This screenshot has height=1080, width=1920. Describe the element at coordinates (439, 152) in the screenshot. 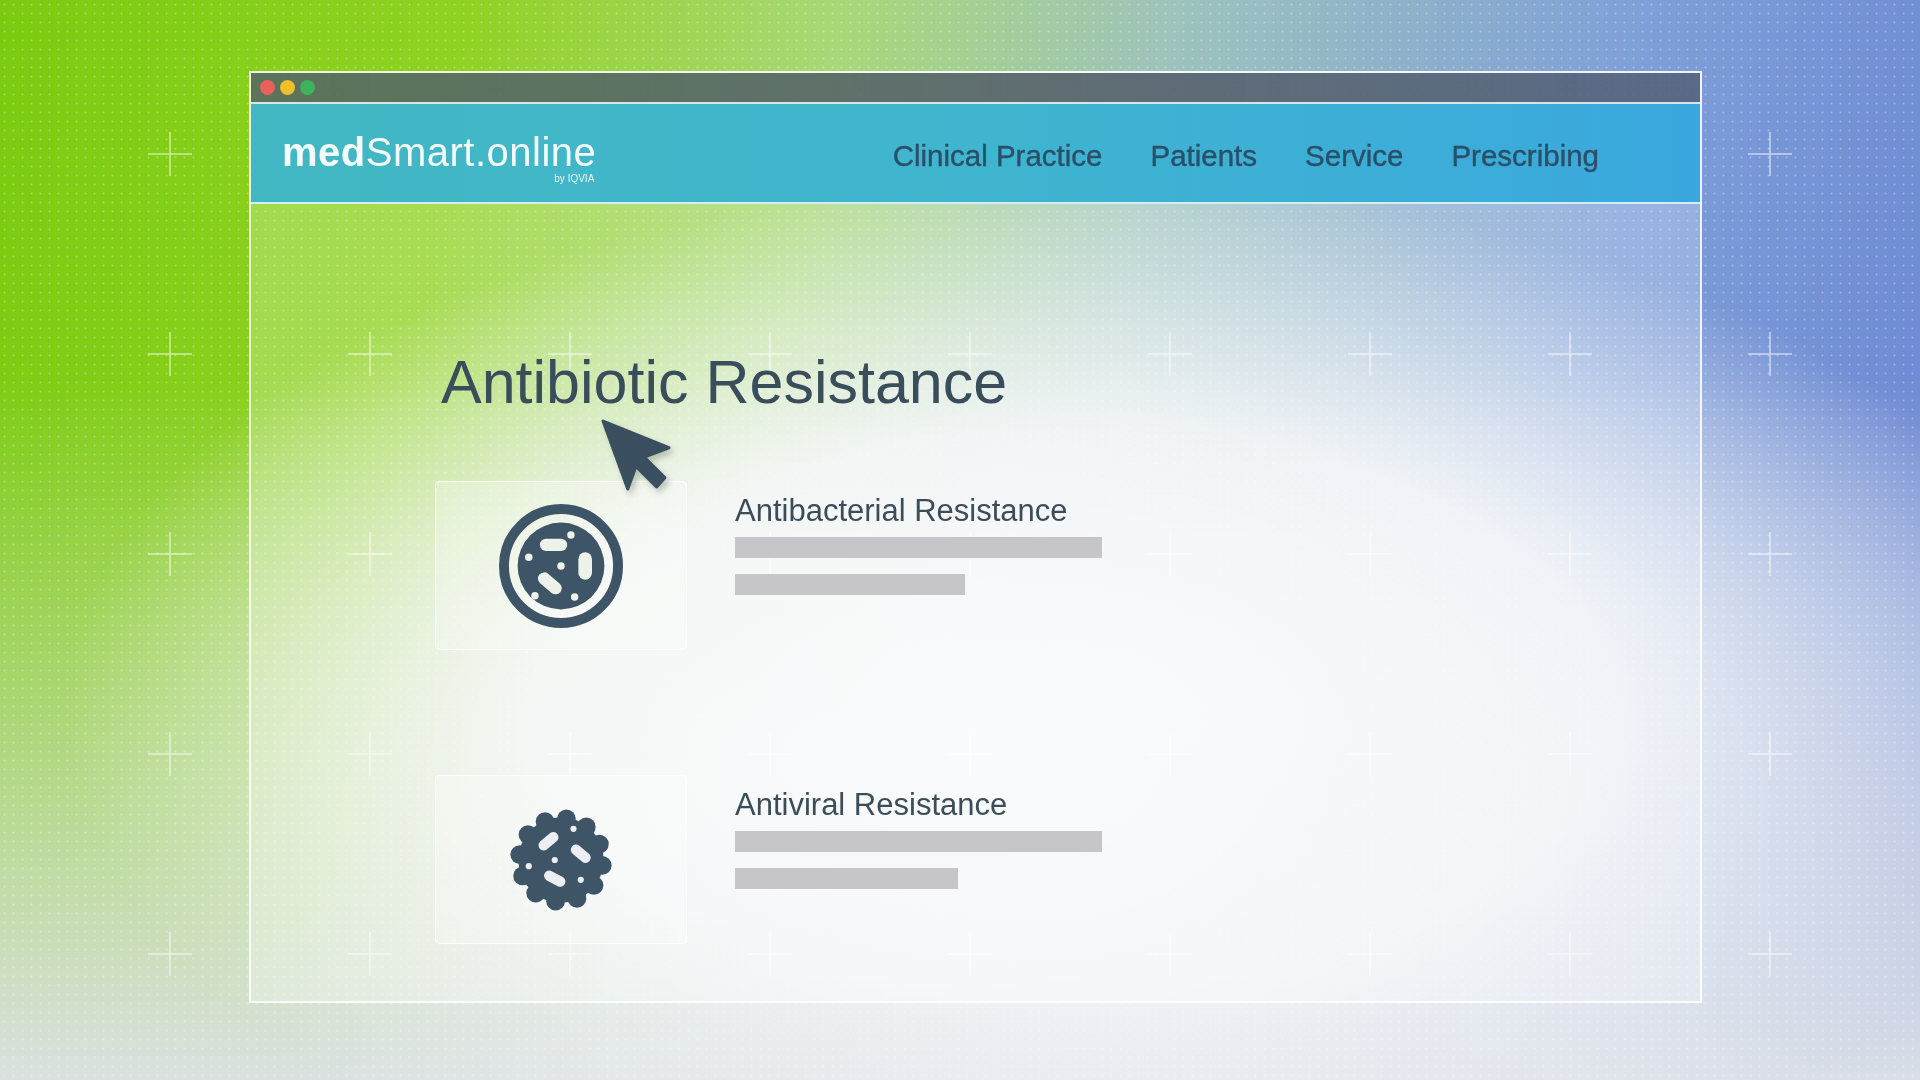

I see `site-logo: medSmart.online` at that location.